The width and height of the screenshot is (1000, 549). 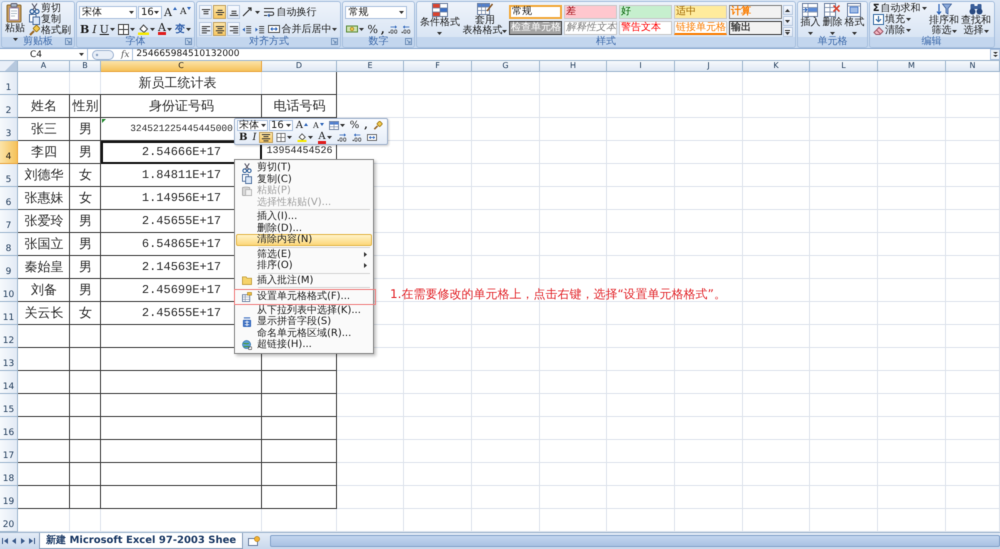 What do you see at coordinates (9, 474) in the screenshot?
I see `row-header: 18` at bounding box center [9, 474].